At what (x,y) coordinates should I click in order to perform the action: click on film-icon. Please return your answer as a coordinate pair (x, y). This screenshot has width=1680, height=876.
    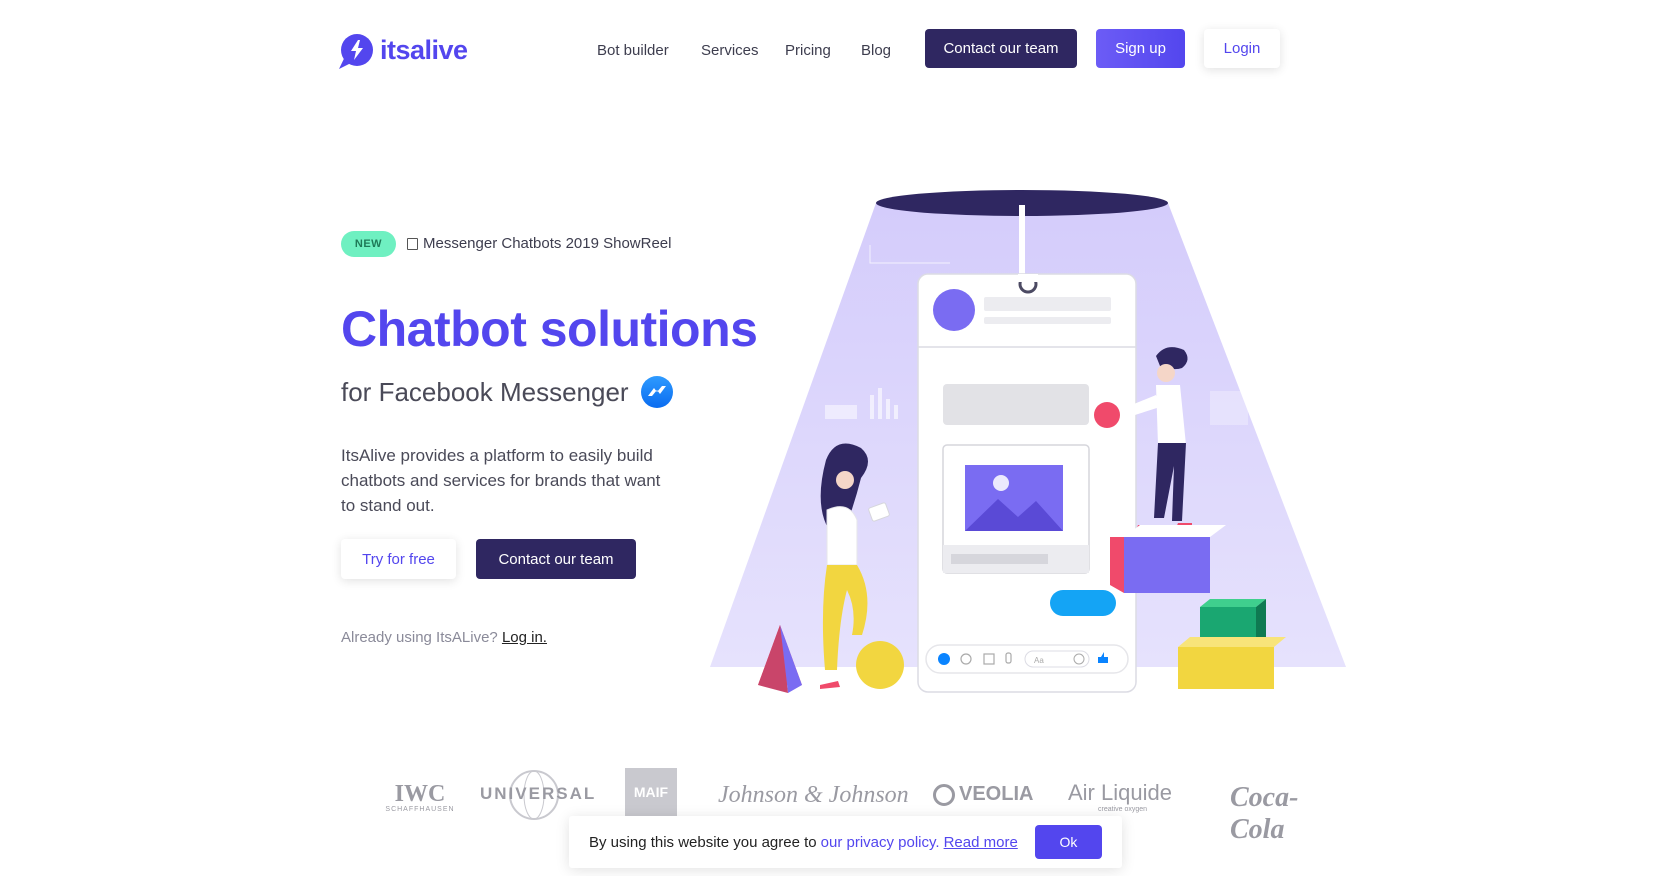
    Looking at the image, I should click on (412, 243).